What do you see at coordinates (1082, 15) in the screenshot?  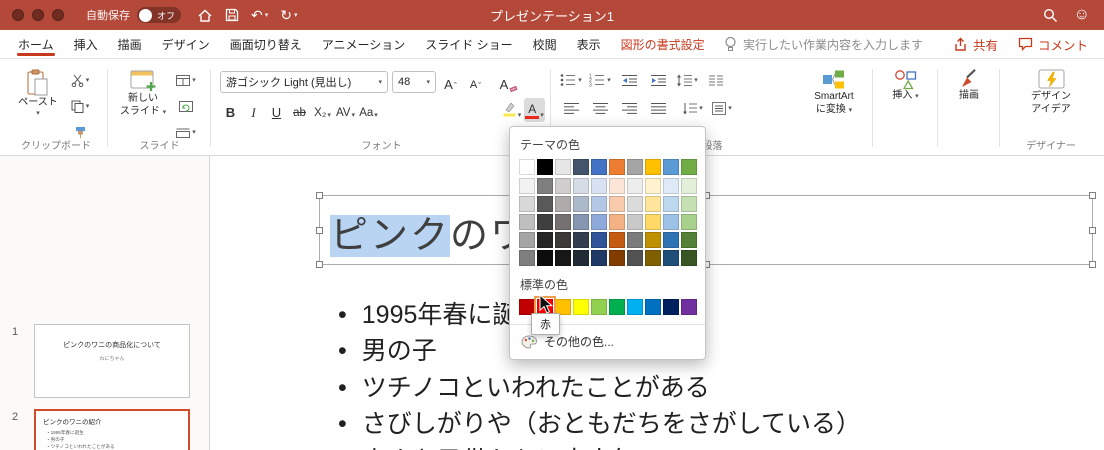 I see `feedback-smiley-icon: ☺` at bounding box center [1082, 15].